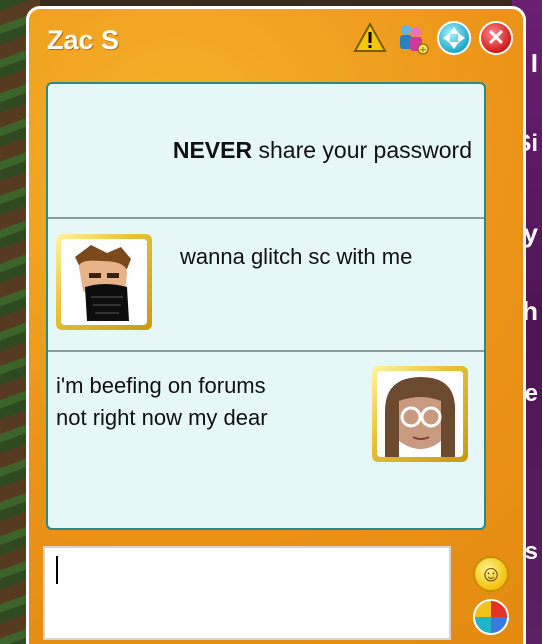 Image resolution: width=542 pixels, height=644 pixels. What do you see at coordinates (454, 38) in the screenshot?
I see `expand-icon` at bounding box center [454, 38].